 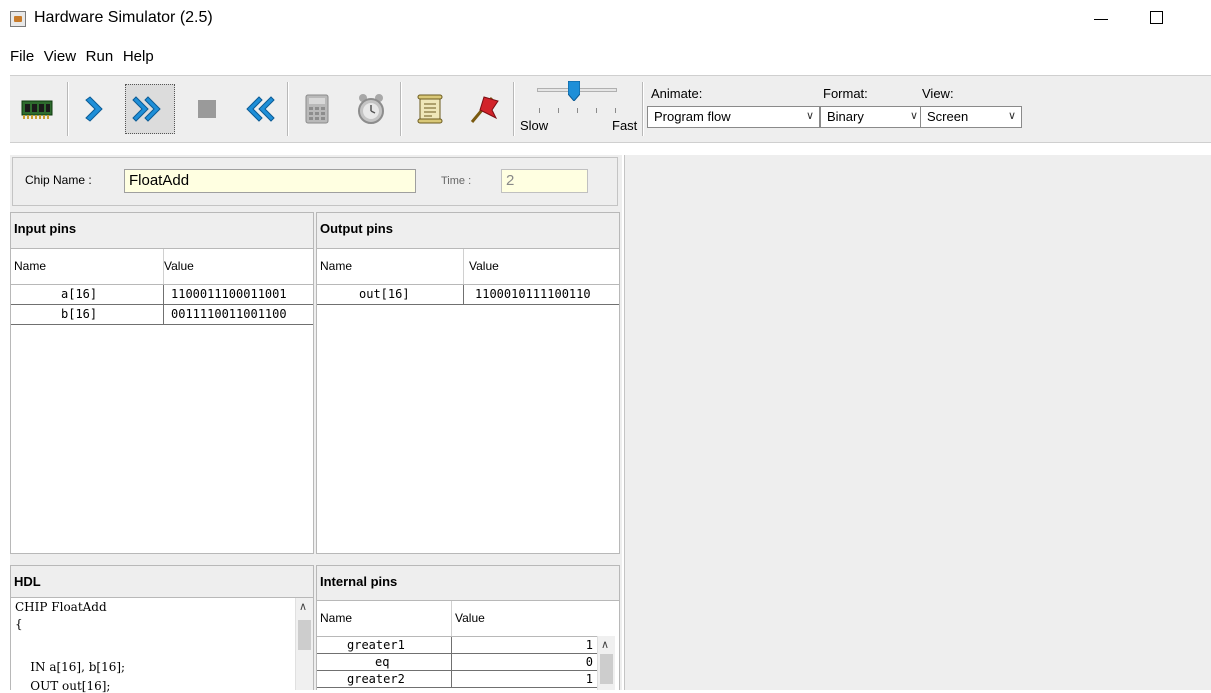 I want to click on input-pins-title: Input pins, so click(x=45, y=228).